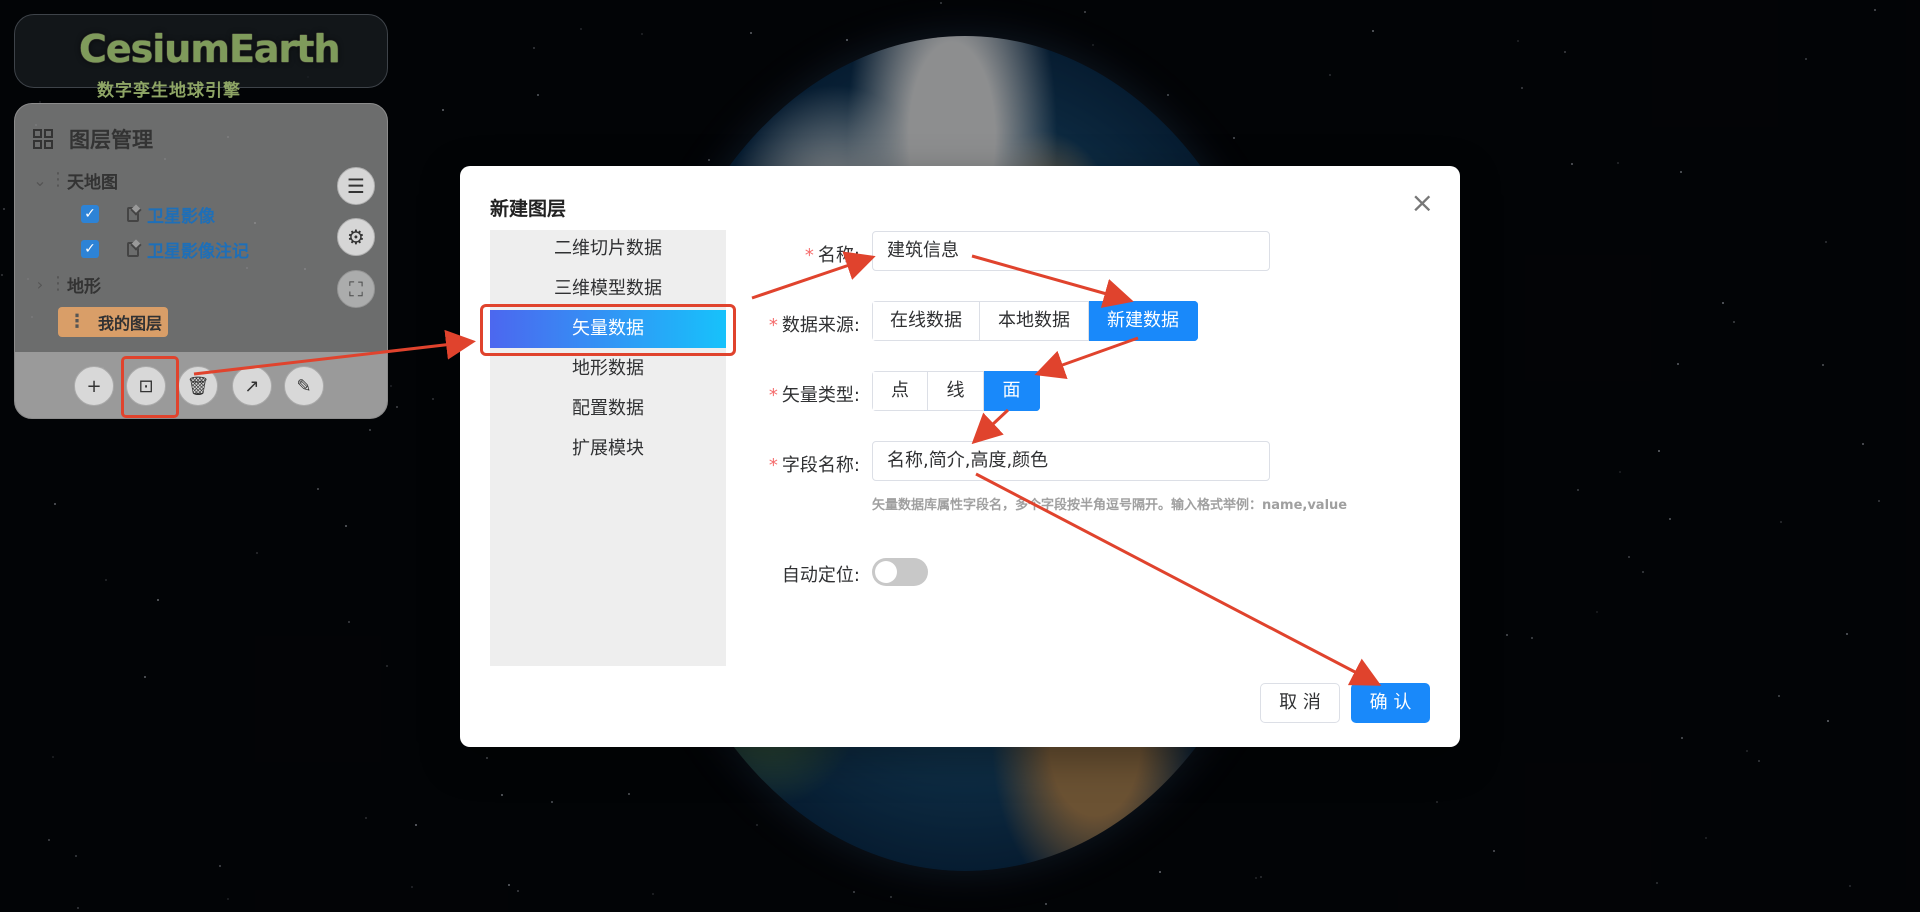 The image size is (1920, 912). What do you see at coordinates (528, 209) in the screenshot?
I see `dialog-title: 新建图层` at bounding box center [528, 209].